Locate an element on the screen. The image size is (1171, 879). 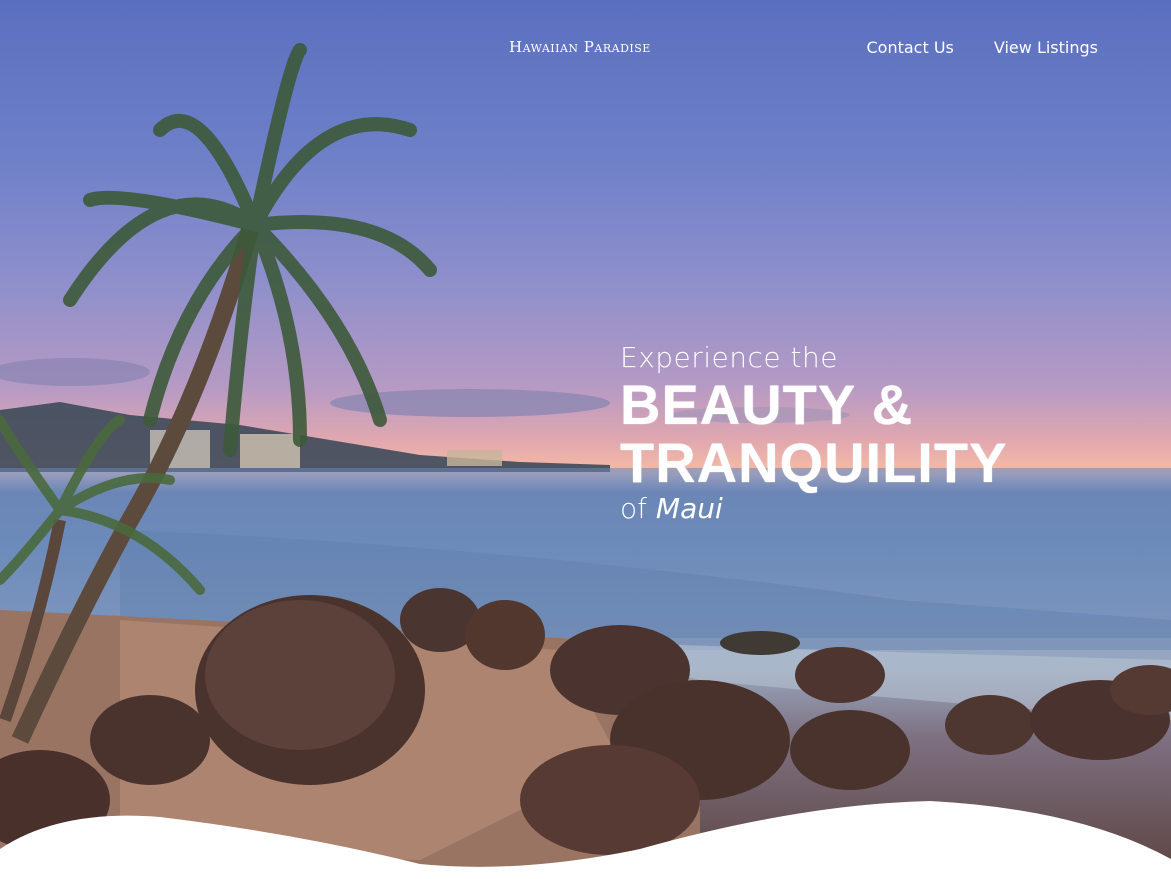
nav-link-view-listings: View Listings is located at coordinates (1046, 47).